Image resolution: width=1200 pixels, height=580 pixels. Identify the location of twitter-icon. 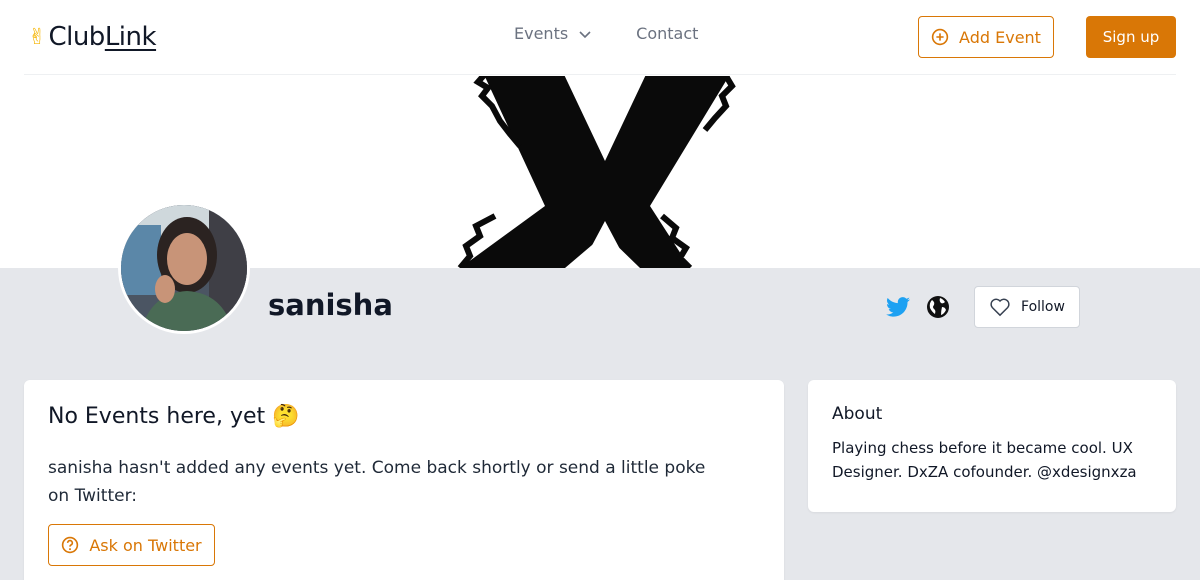
(898, 307).